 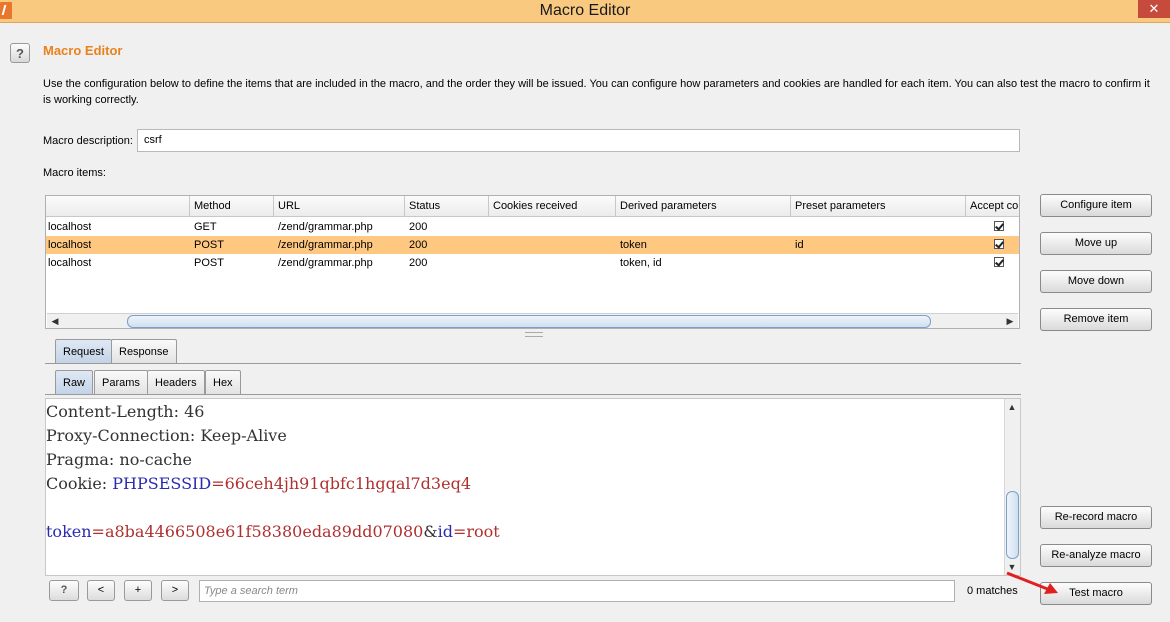 What do you see at coordinates (176, 382) in the screenshot?
I see `tab-headers: Headers` at bounding box center [176, 382].